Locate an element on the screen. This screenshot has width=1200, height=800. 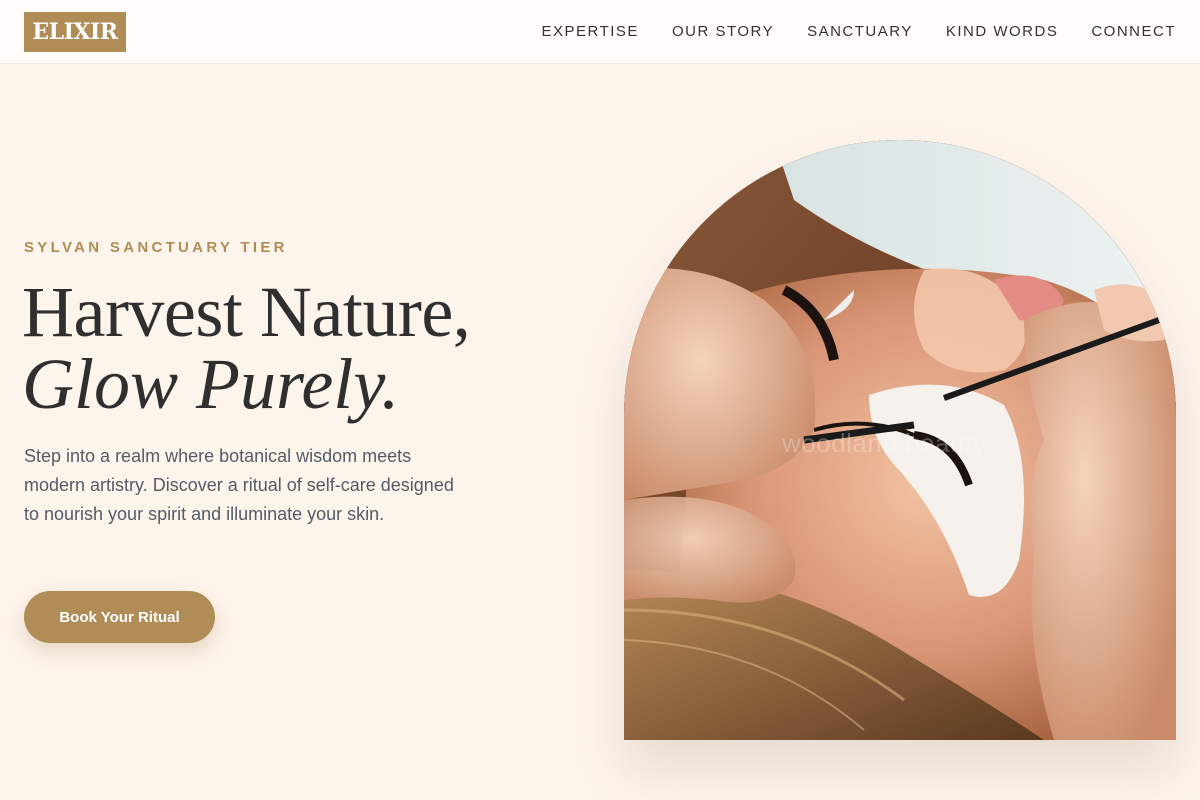
logo: ELIXIR is located at coordinates (75, 32).